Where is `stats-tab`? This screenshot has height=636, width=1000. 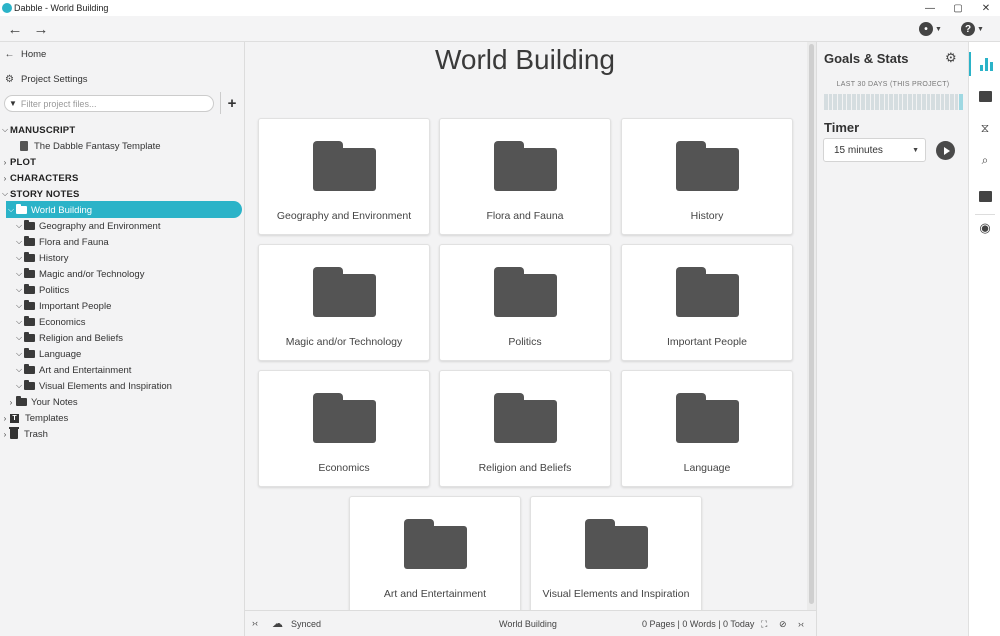 stats-tab is located at coordinates (984, 64).